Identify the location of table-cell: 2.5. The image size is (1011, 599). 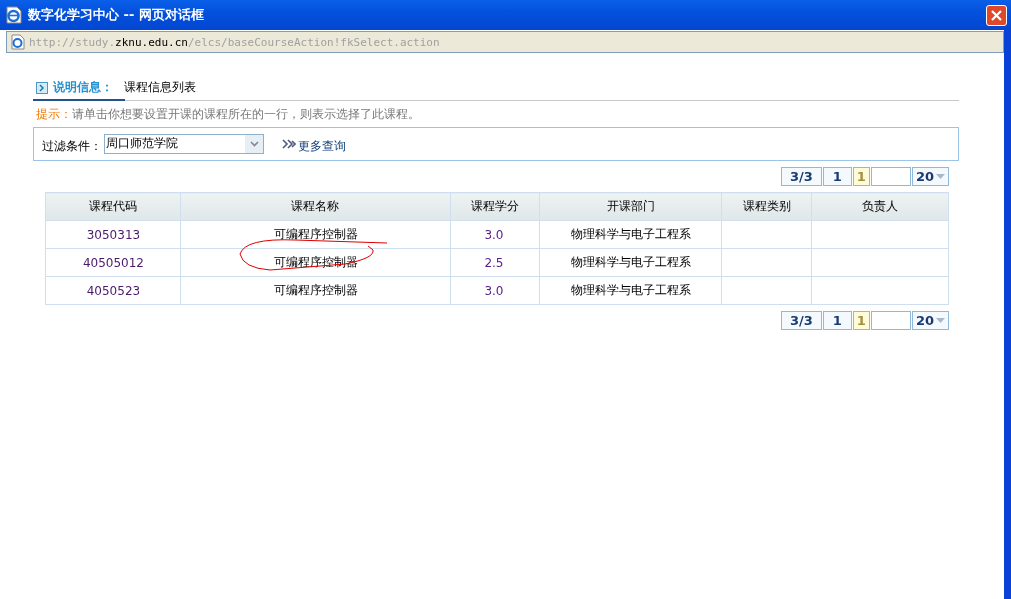
(495, 262).